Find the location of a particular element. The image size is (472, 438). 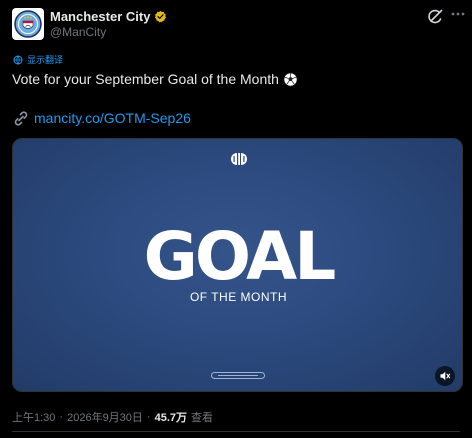

grok-button is located at coordinates (435, 17).